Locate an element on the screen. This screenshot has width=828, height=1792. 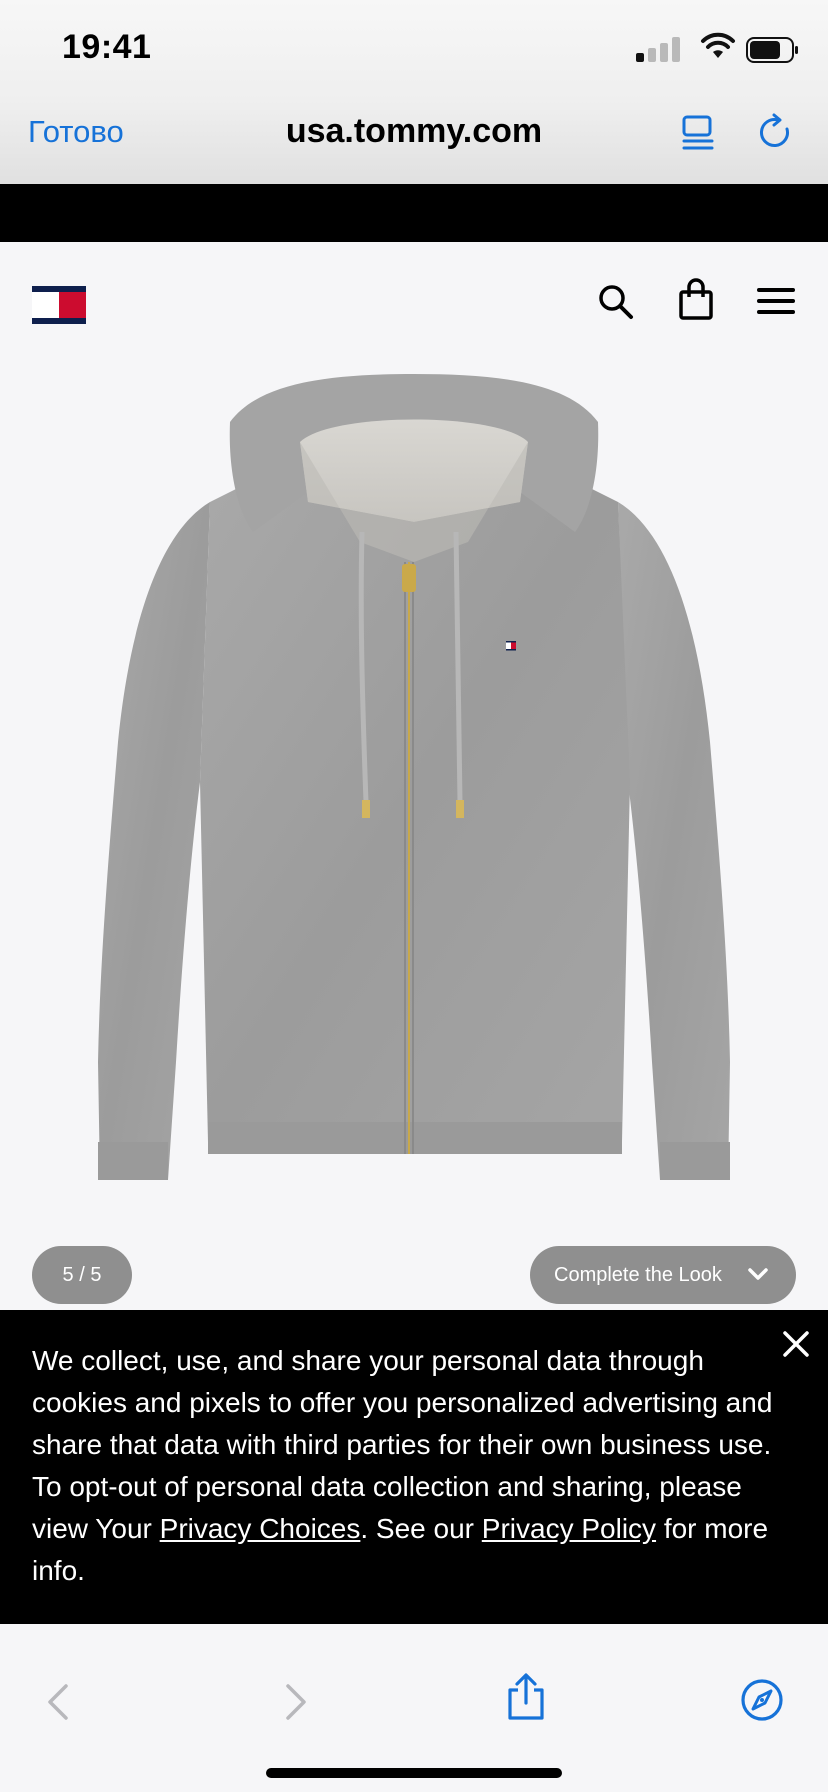
tommy-logo is located at coordinates (59, 305).